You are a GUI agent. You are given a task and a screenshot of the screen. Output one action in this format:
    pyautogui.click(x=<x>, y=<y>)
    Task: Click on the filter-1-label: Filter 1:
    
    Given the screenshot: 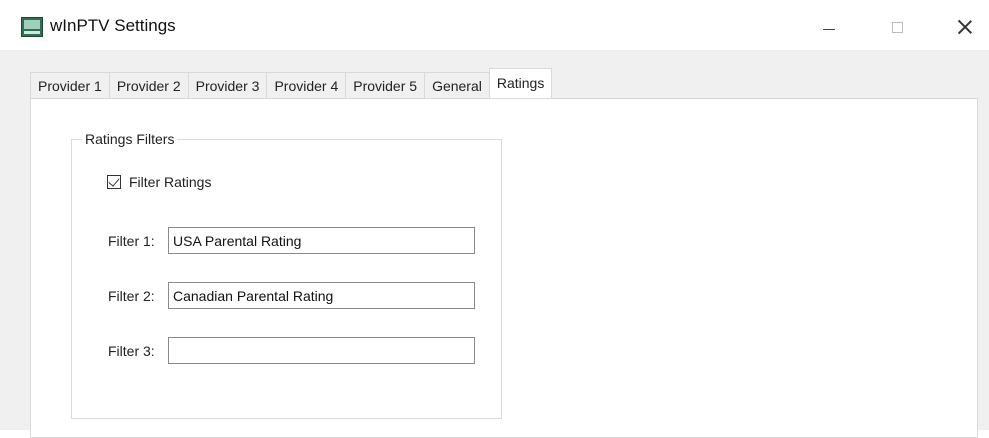 What is the action you would take?
    pyautogui.click(x=131, y=240)
    